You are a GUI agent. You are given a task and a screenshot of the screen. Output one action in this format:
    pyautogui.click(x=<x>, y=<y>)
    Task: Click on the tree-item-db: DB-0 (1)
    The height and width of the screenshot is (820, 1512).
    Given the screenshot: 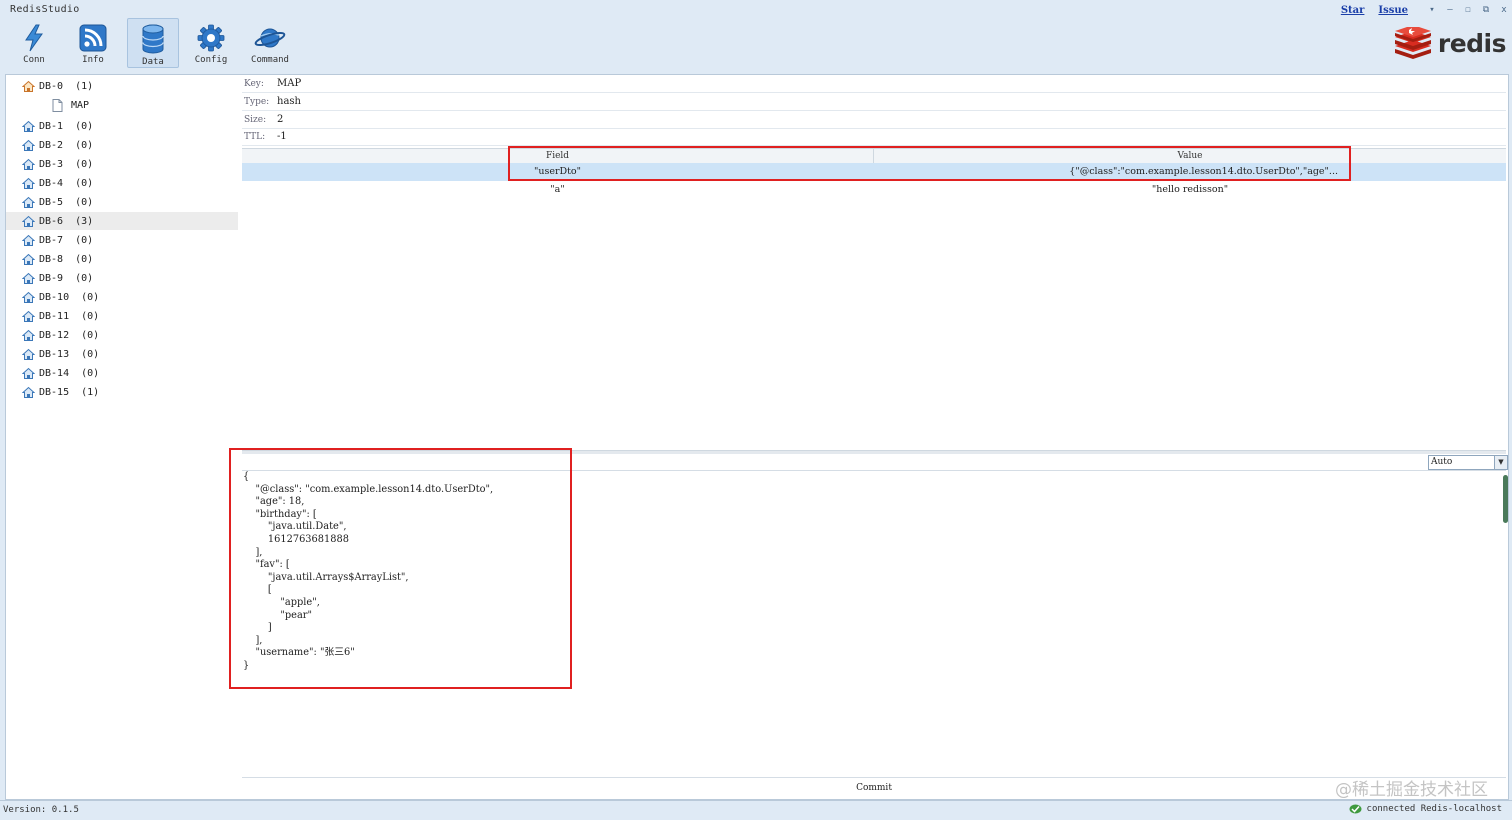 What is the action you would take?
    pyautogui.click(x=122, y=86)
    